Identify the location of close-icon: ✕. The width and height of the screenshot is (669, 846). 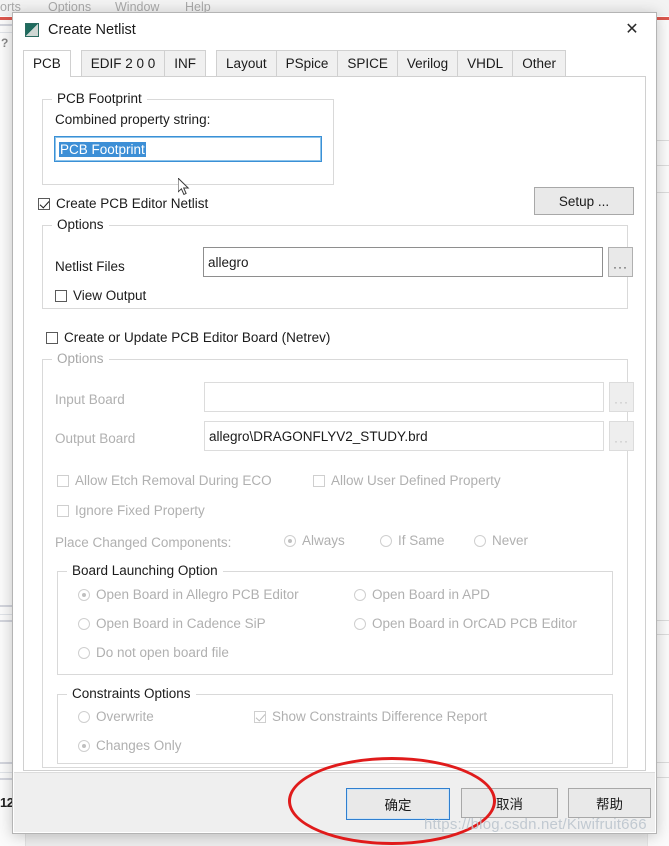
(632, 30).